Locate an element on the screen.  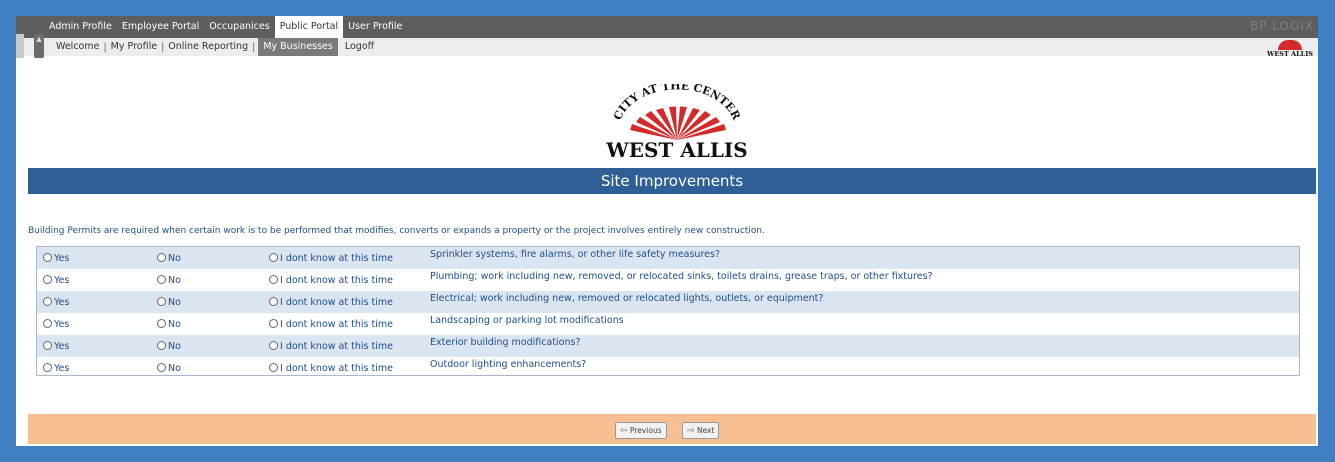
logo-arc-text: CITY AT THE CENTER is located at coordinates (677, 103).